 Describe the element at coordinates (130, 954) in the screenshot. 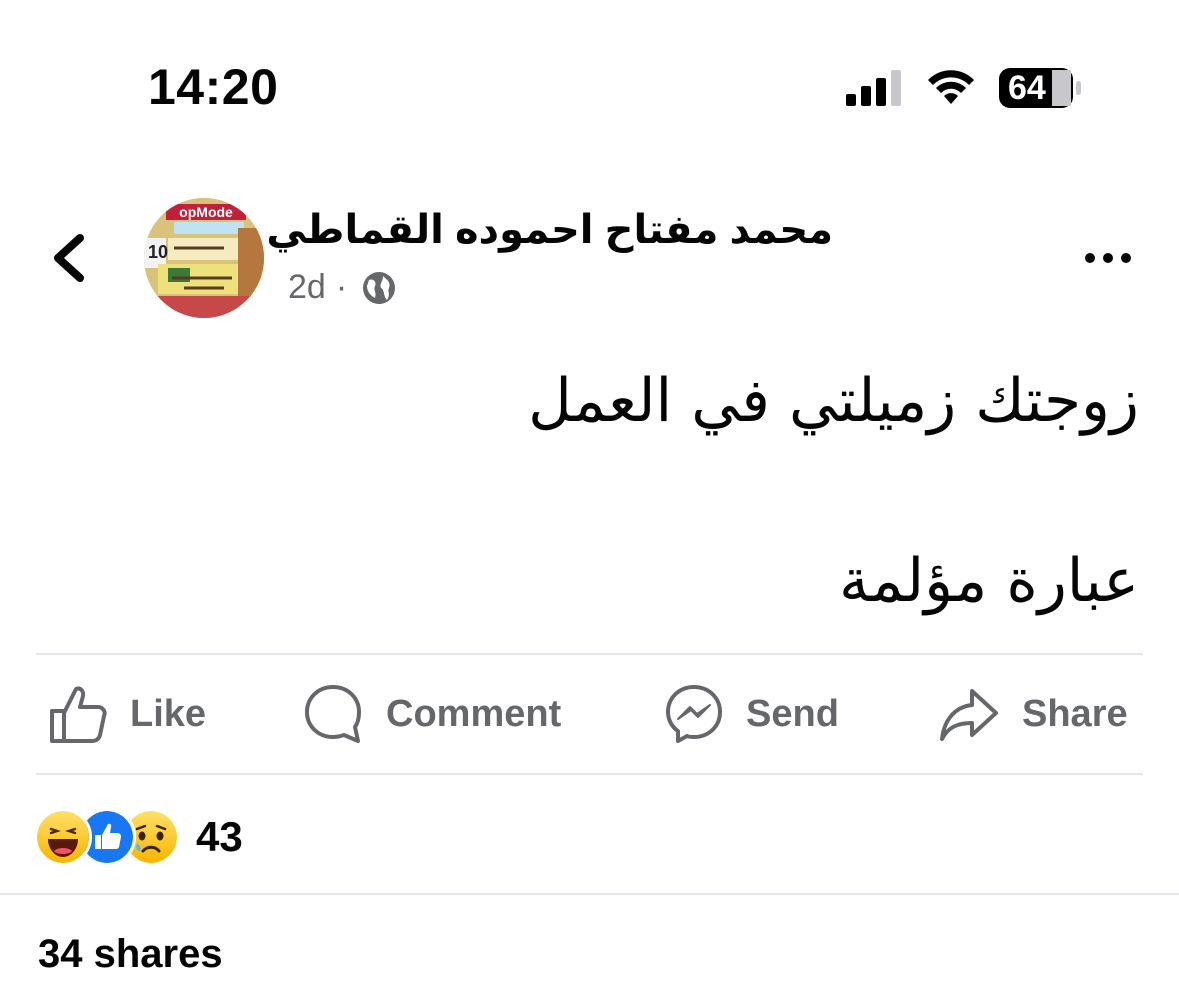

I see `shares-count: 34 shares` at that location.